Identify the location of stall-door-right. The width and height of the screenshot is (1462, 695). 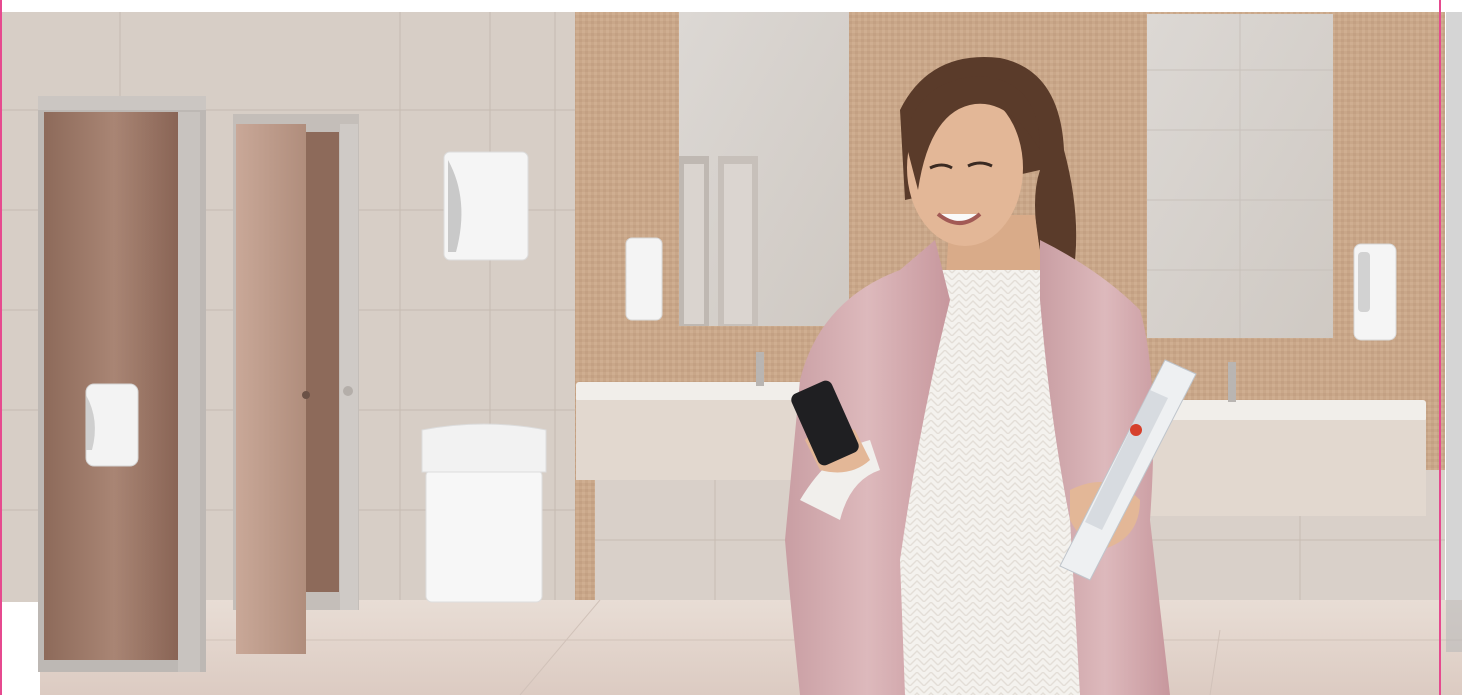
(296, 384).